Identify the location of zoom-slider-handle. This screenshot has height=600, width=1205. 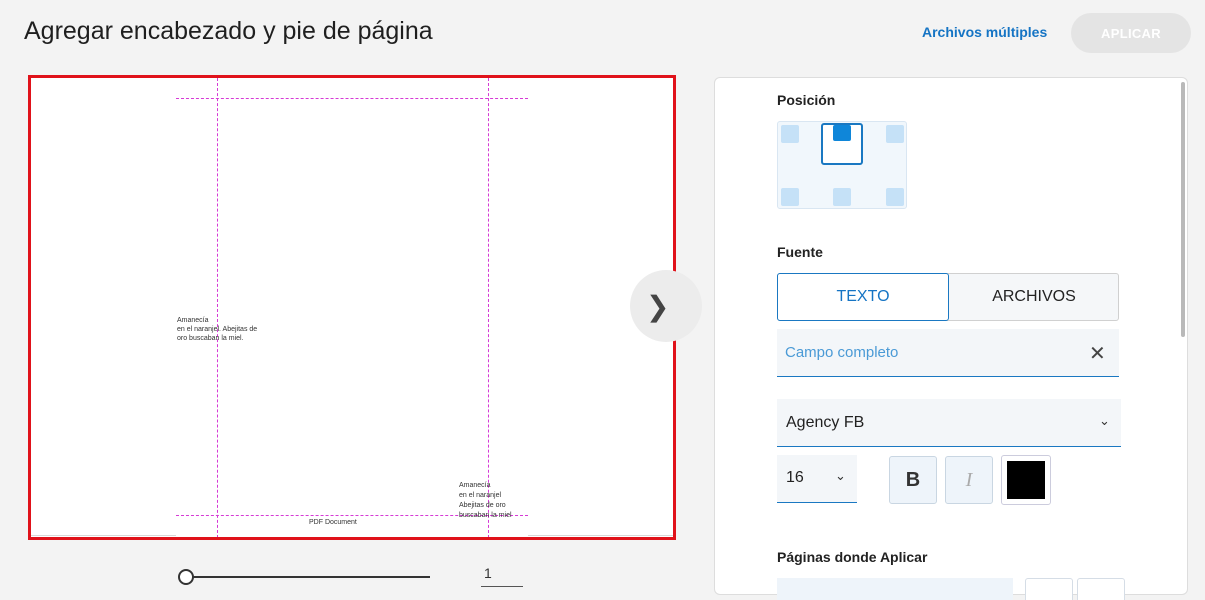
(186, 577).